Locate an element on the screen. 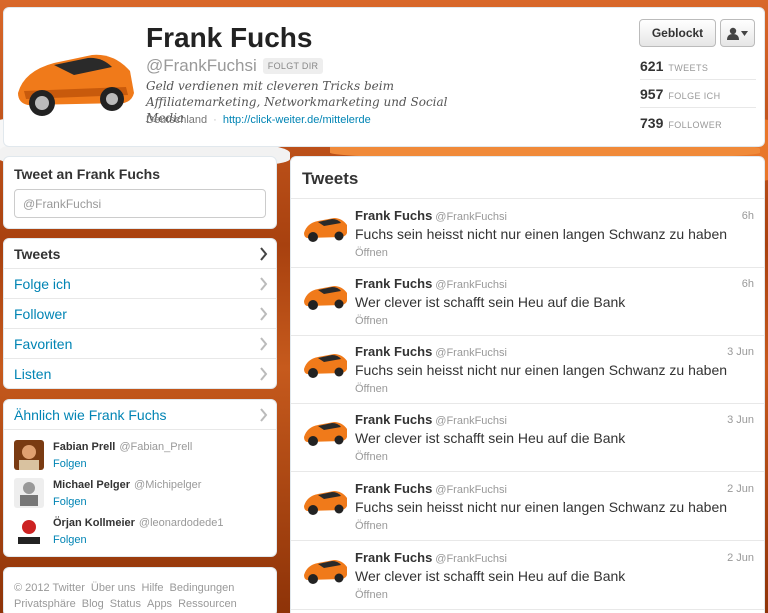  similar-user-name: Michael Pelger is located at coordinates (92, 485).